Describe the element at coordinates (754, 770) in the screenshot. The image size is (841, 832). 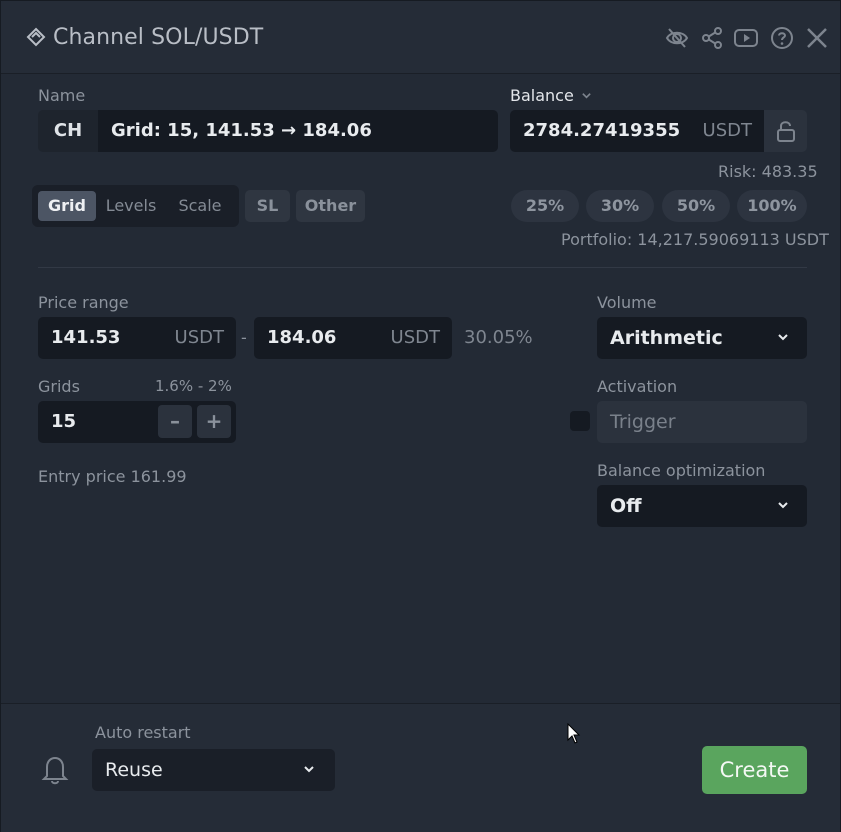
I see `create-button: Create` at that location.